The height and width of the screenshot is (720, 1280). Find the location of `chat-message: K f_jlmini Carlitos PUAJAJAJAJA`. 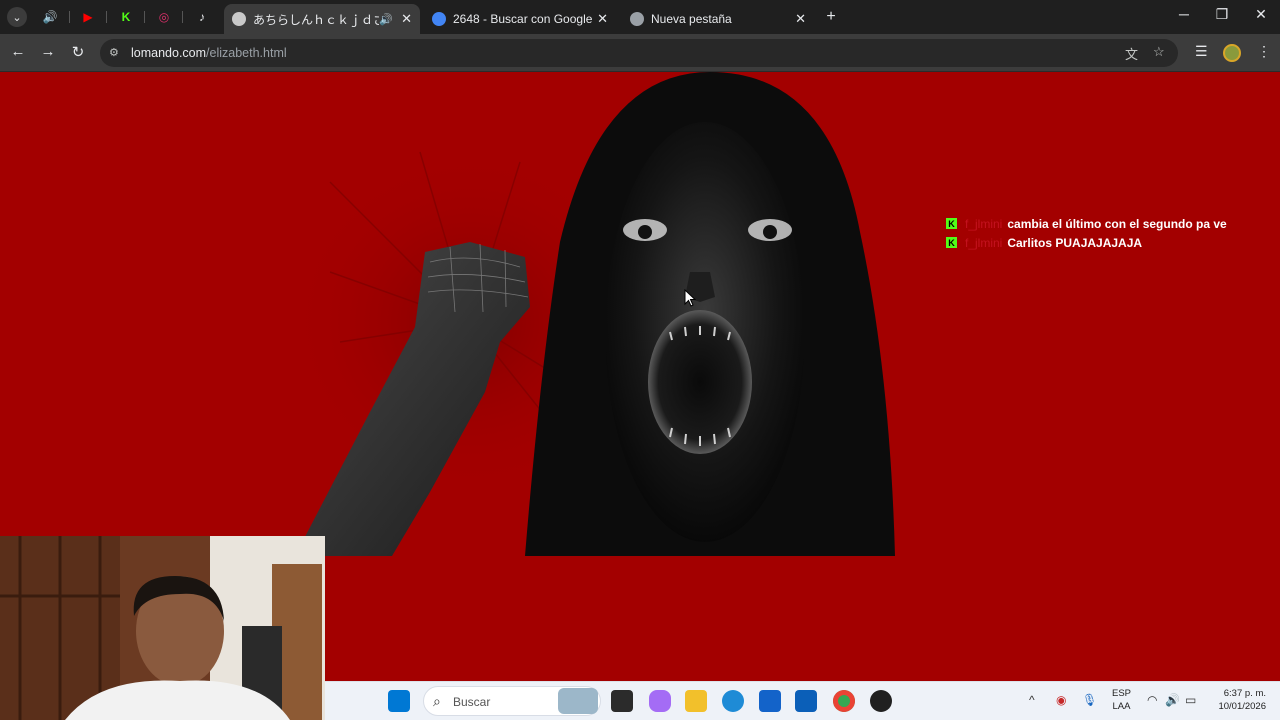

chat-message: K f_jlmini Carlitos PUAJAJAJAJA is located at coordinates (1086, 242).